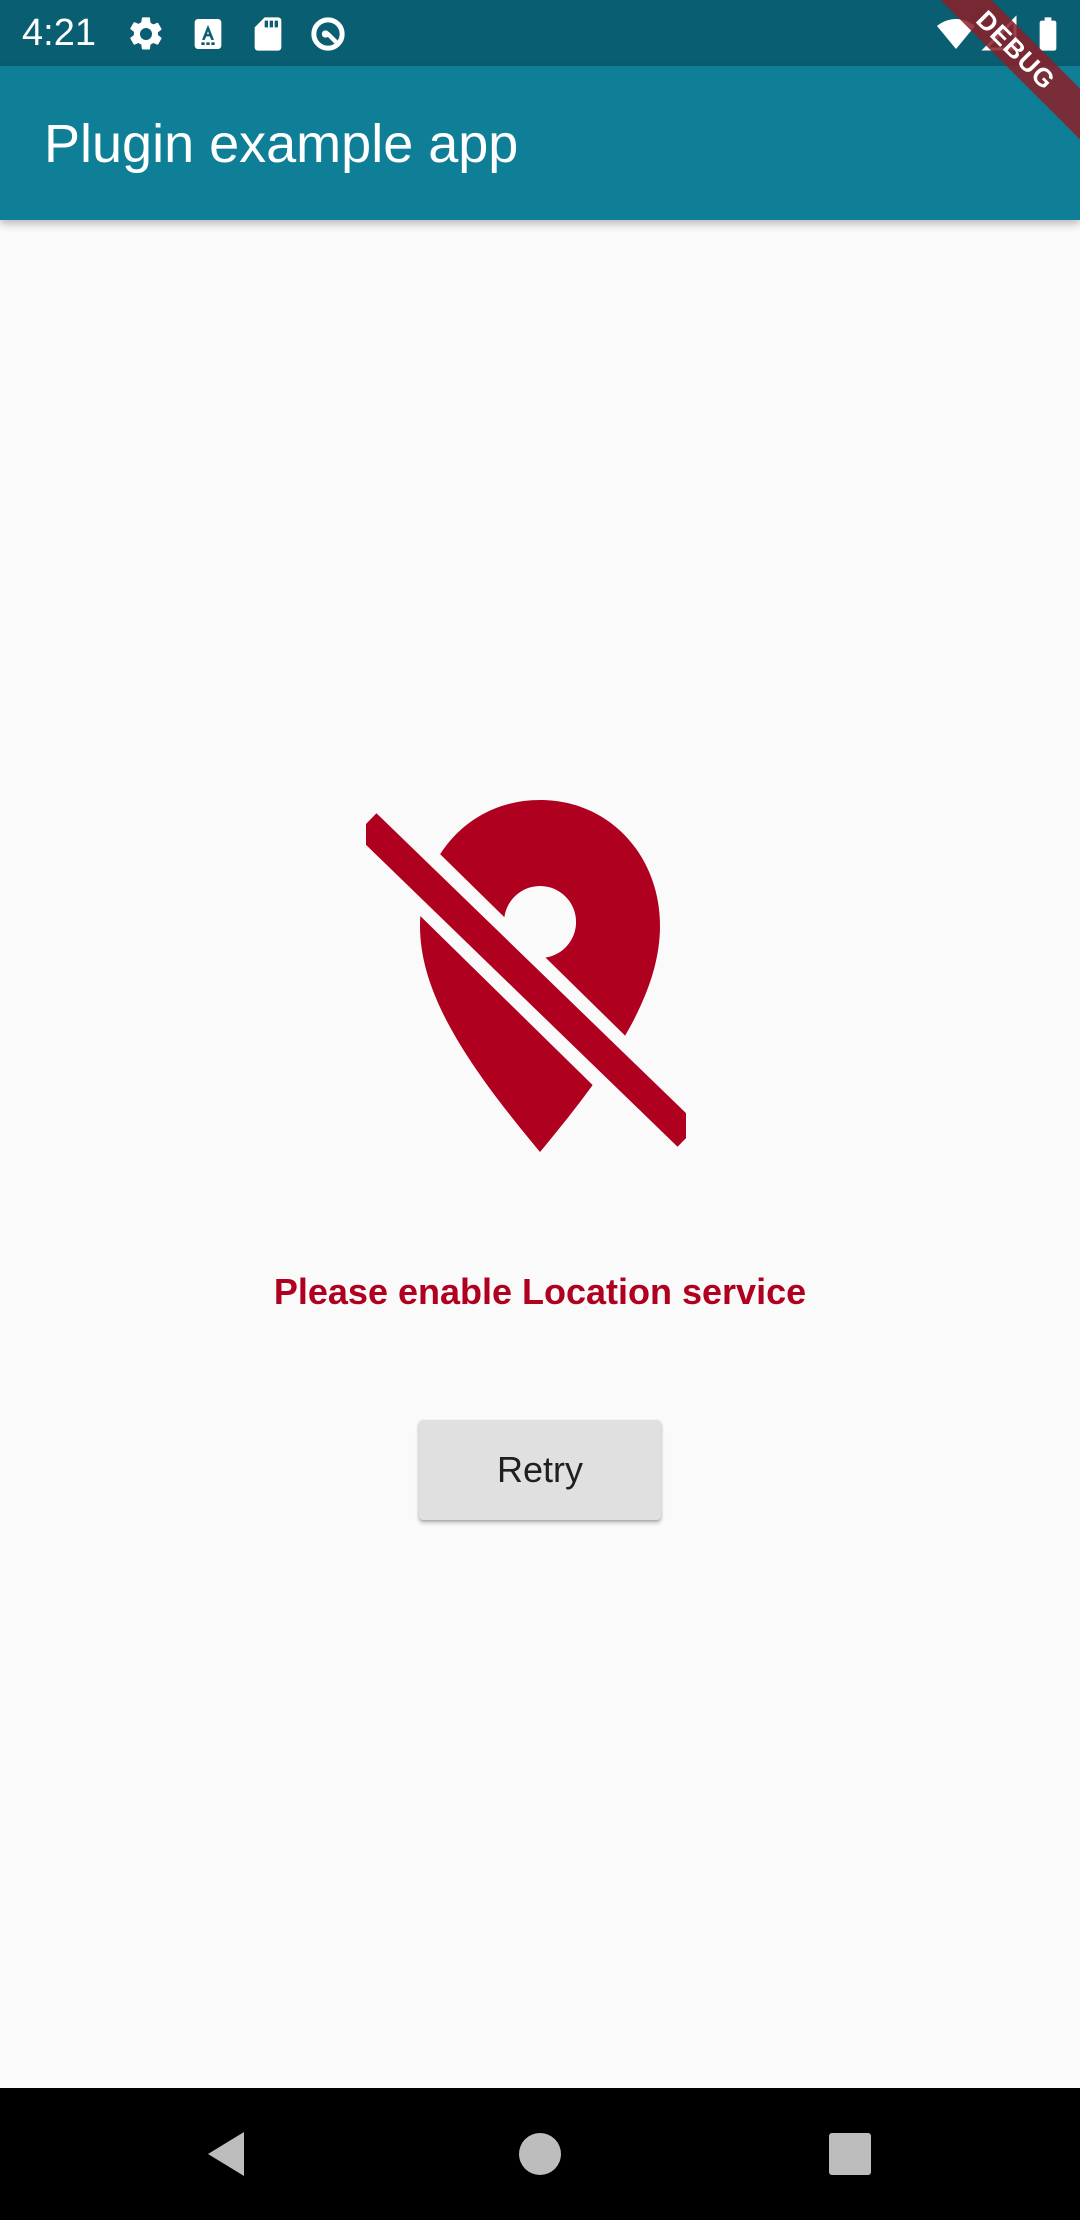 Image resolution: width=1080 pixels, height=2220 pixels. What do you see at coordinates (956, 34) in the screenshot?
I see `wifi-icon` at bounding box center [956, 34].